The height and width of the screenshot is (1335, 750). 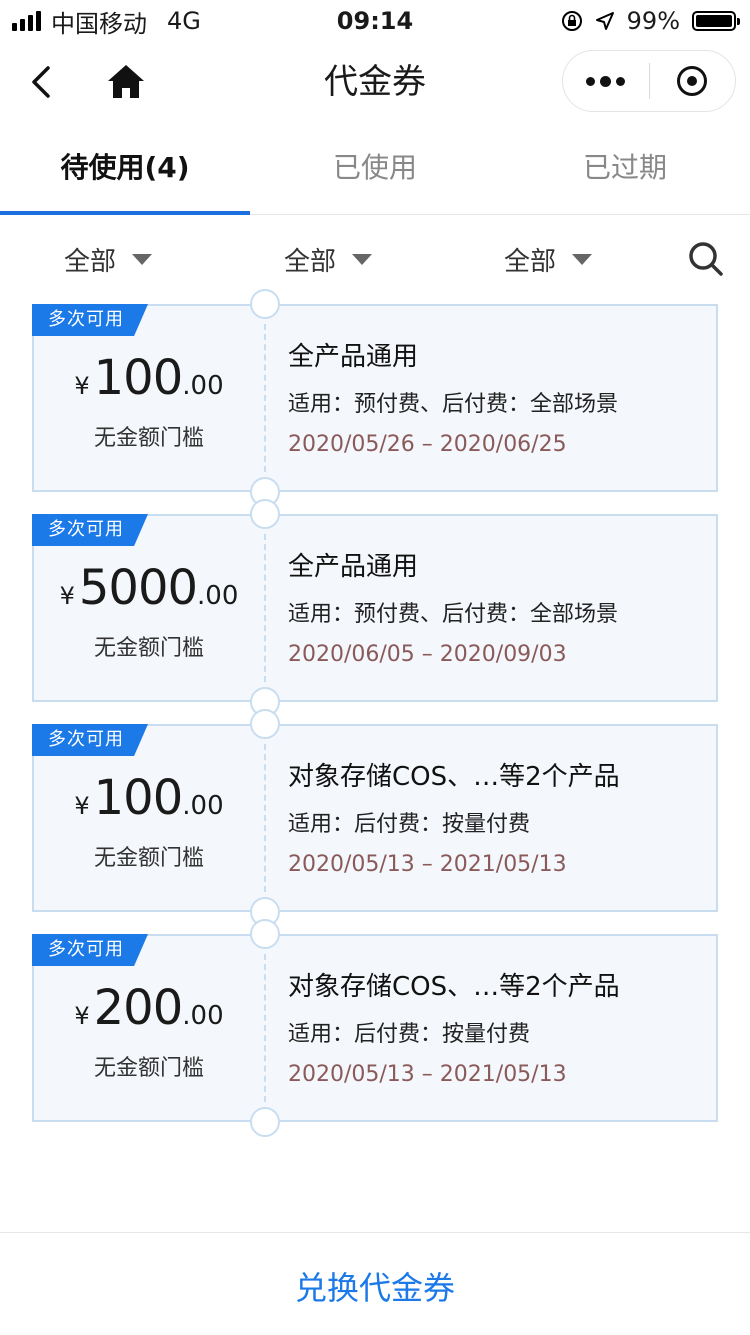 I want to click on amount-value: 200, so click(x=138, y=1008).